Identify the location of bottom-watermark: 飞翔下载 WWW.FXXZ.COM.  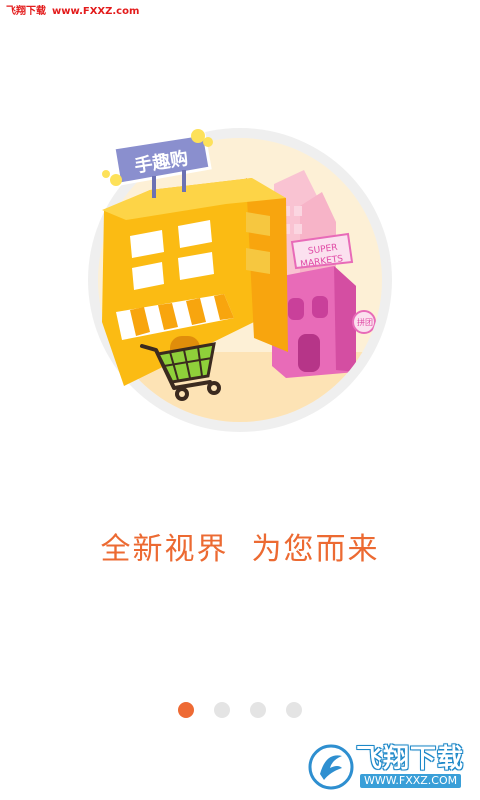
(389, 767).